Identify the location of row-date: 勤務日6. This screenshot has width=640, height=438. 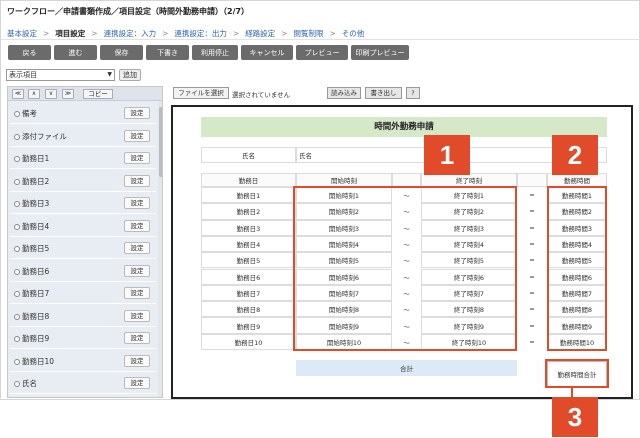
(248, 276).